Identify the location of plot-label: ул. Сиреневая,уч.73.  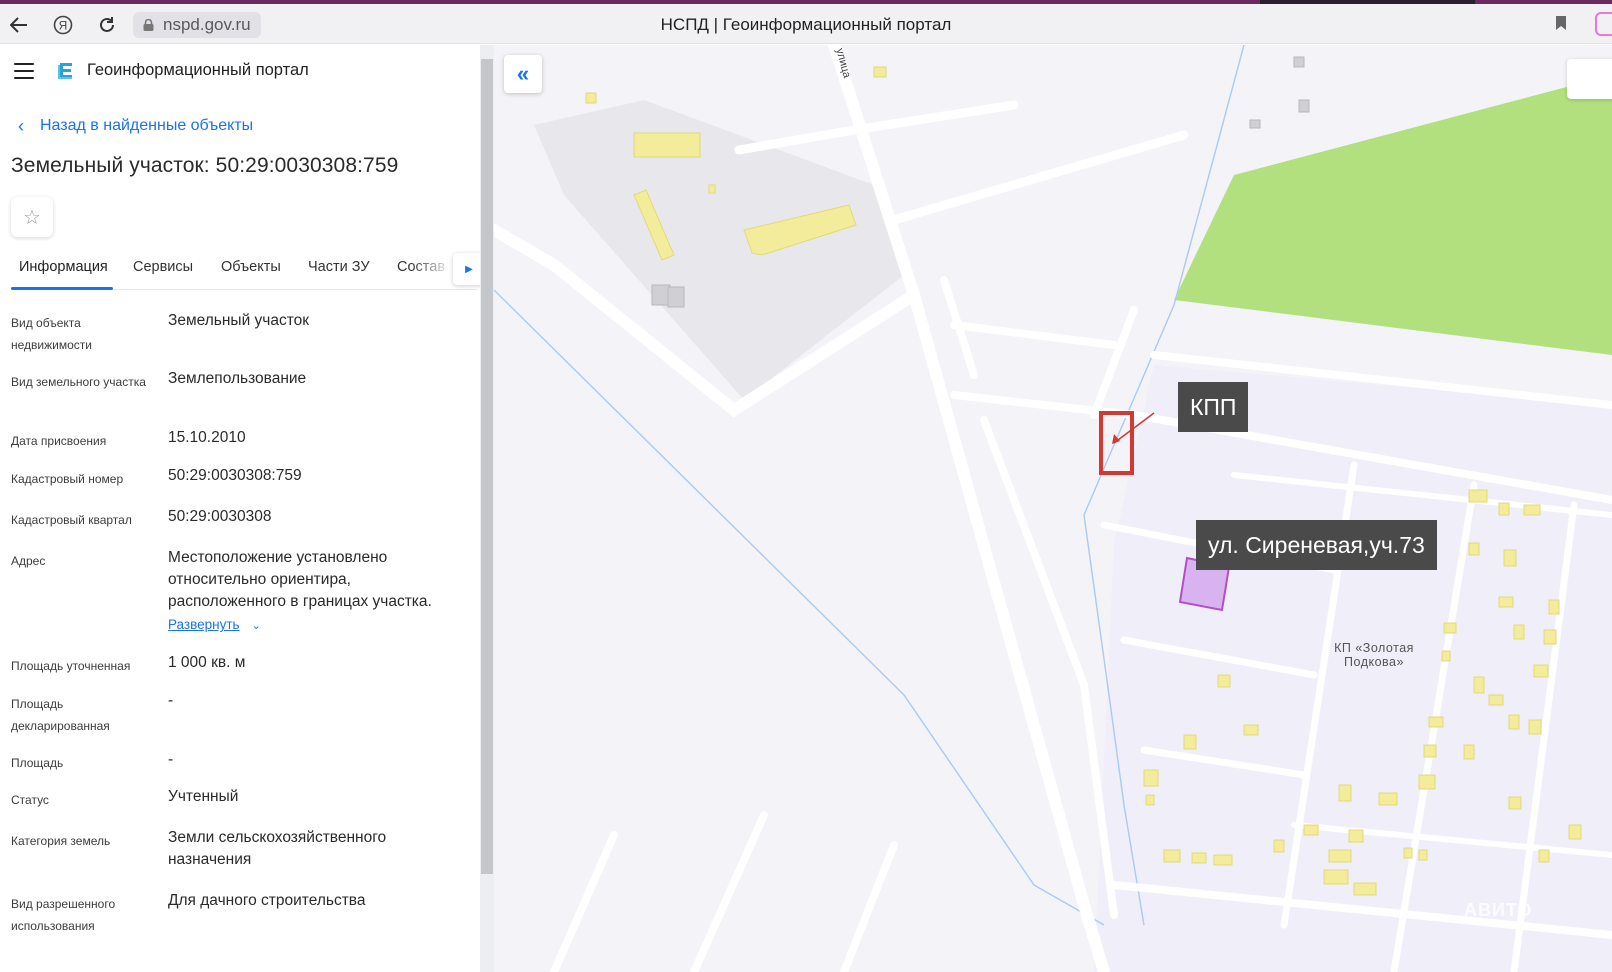
(1316, 545).